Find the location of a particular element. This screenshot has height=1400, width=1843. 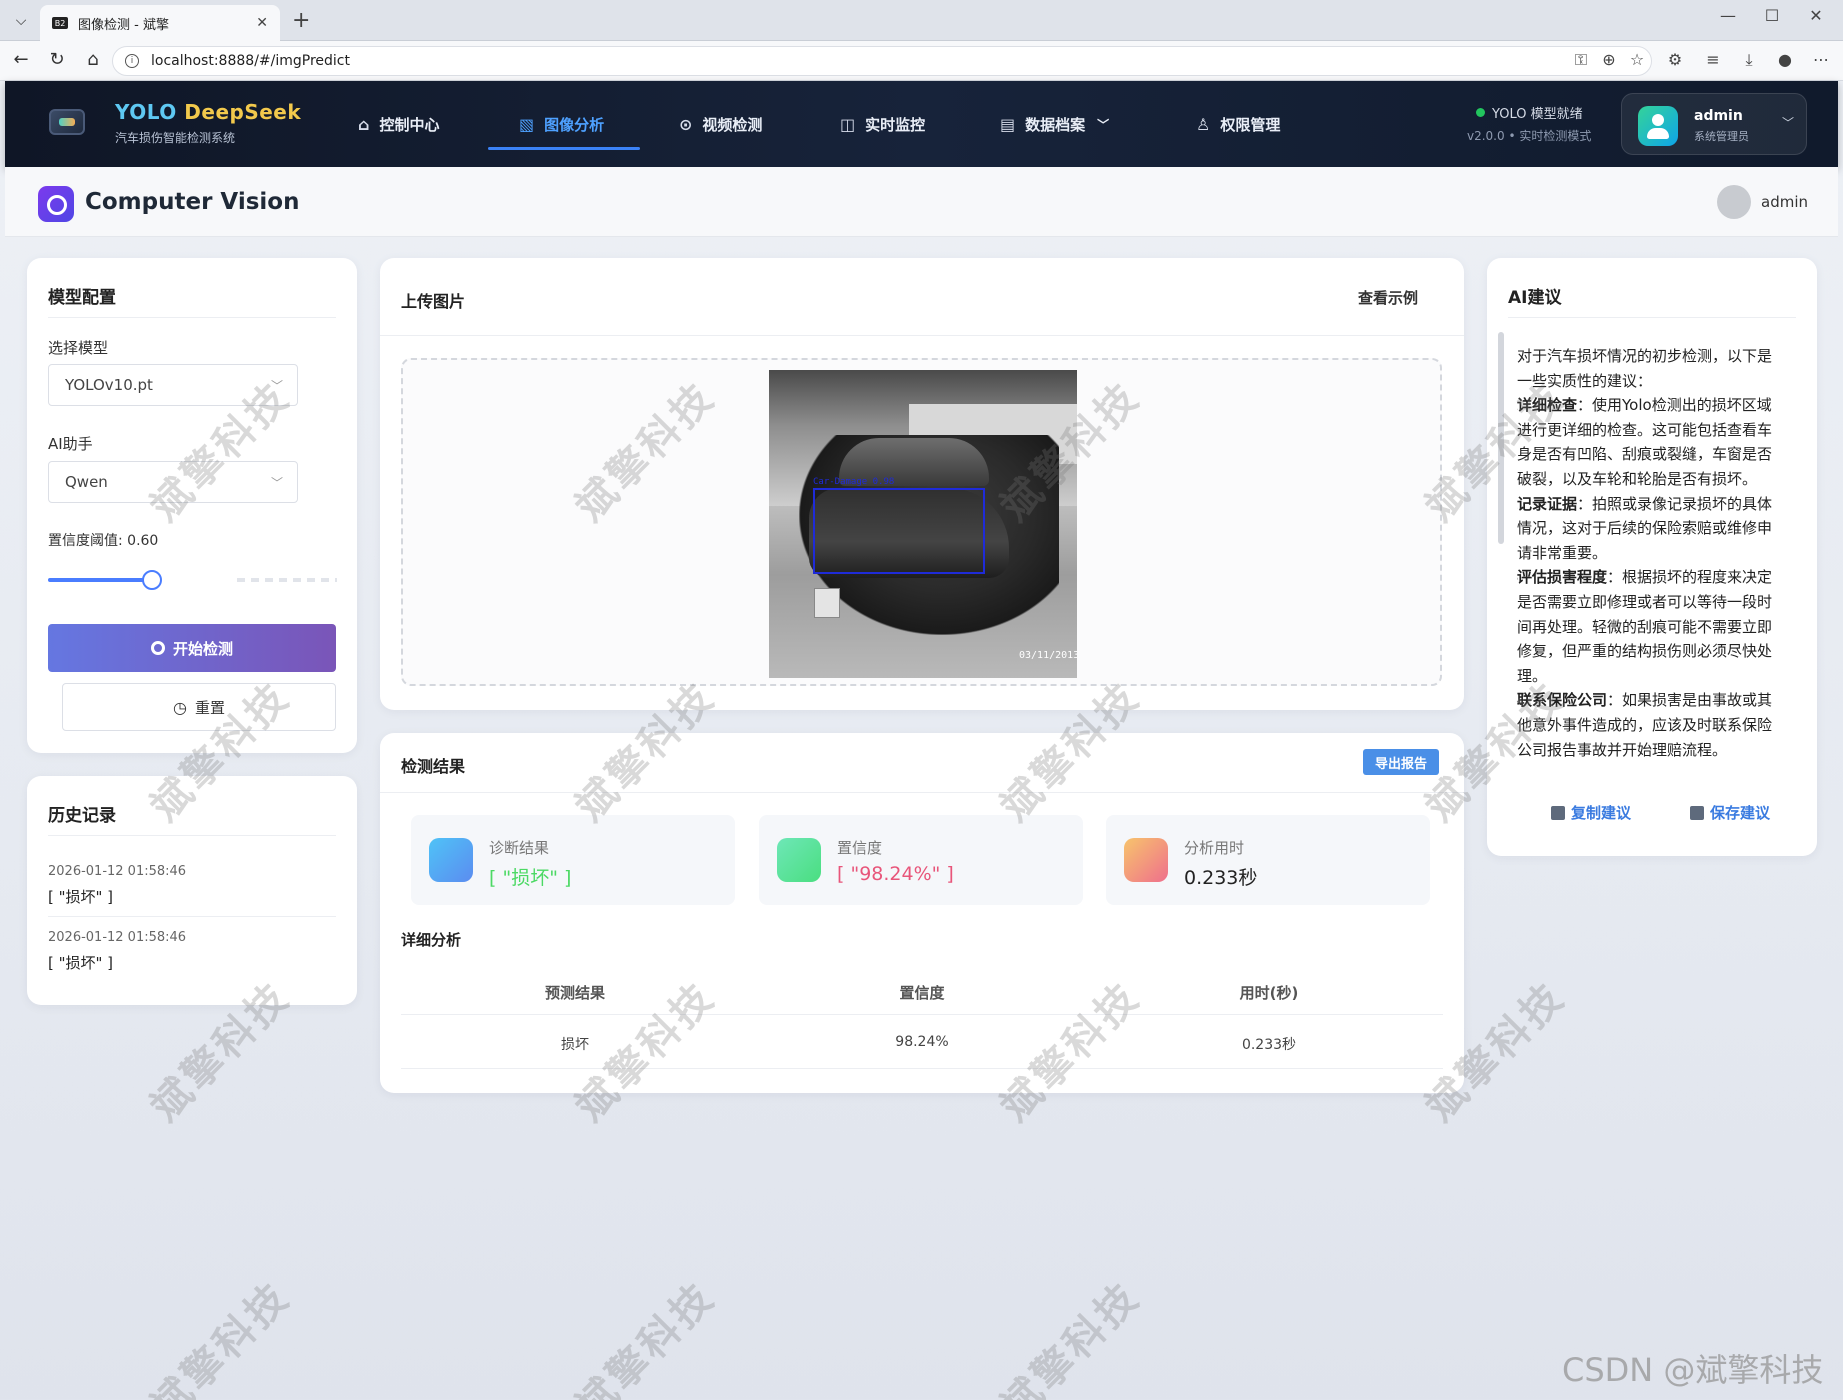

timer-icon is located at coordinates (1146, 860).